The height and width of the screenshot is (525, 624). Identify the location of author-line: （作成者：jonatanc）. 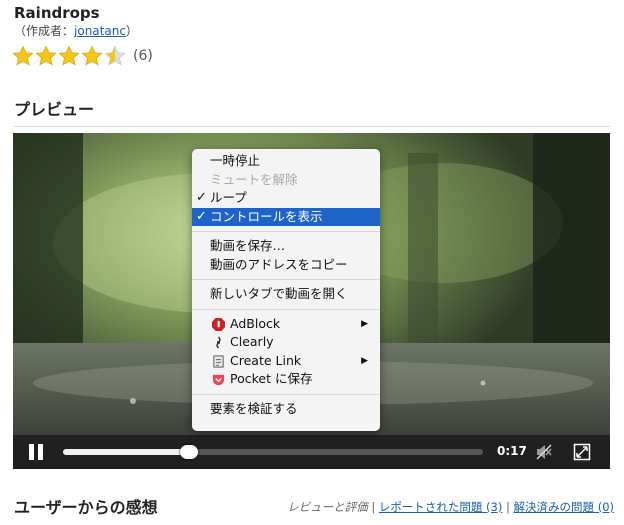
(76, 30).